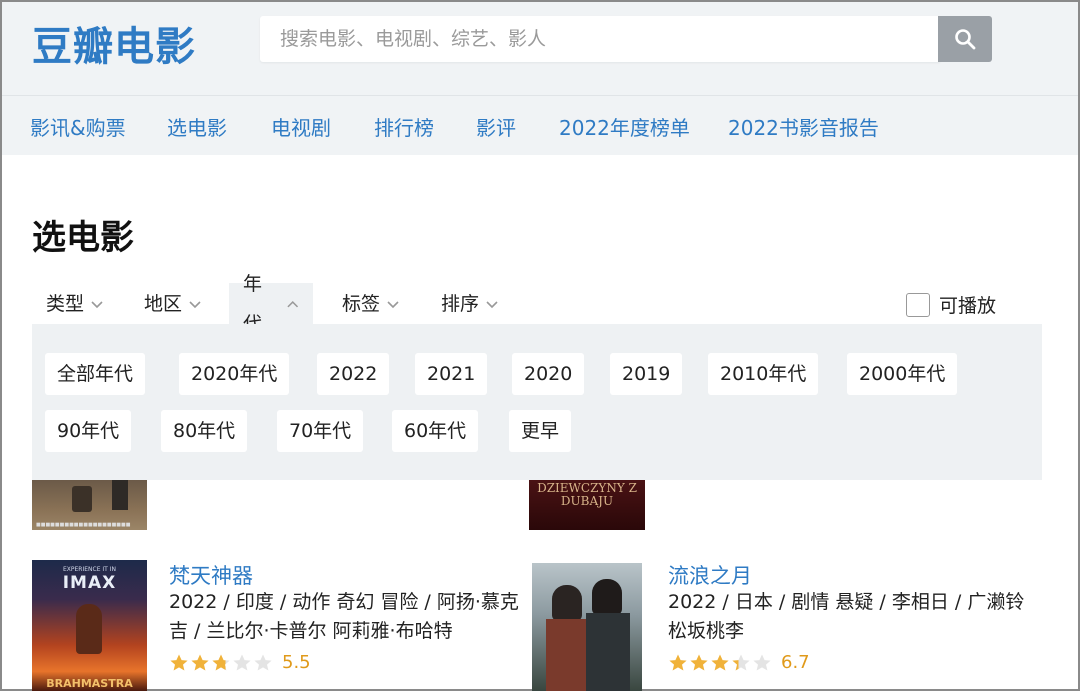 Image resolution: width=1080 pixels, height=691 pixels. I want to click on nav-item-charts: 排行榜, so click(404, 126).